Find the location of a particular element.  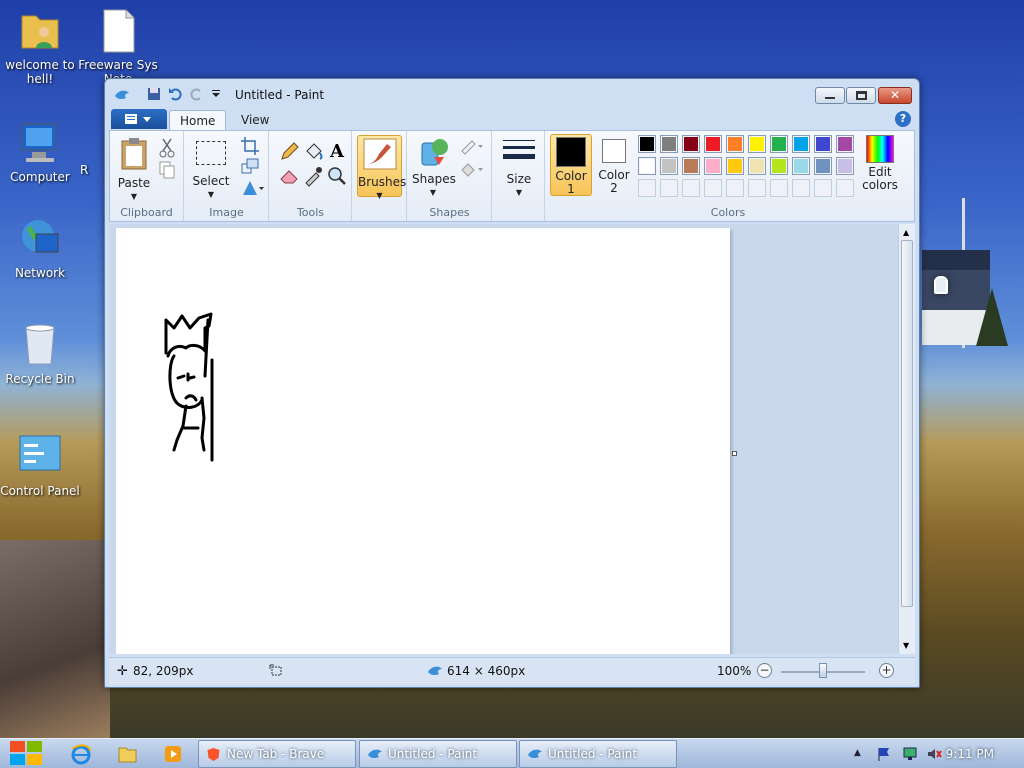

internet-explorer-icon is located at coordinates (81, 754).